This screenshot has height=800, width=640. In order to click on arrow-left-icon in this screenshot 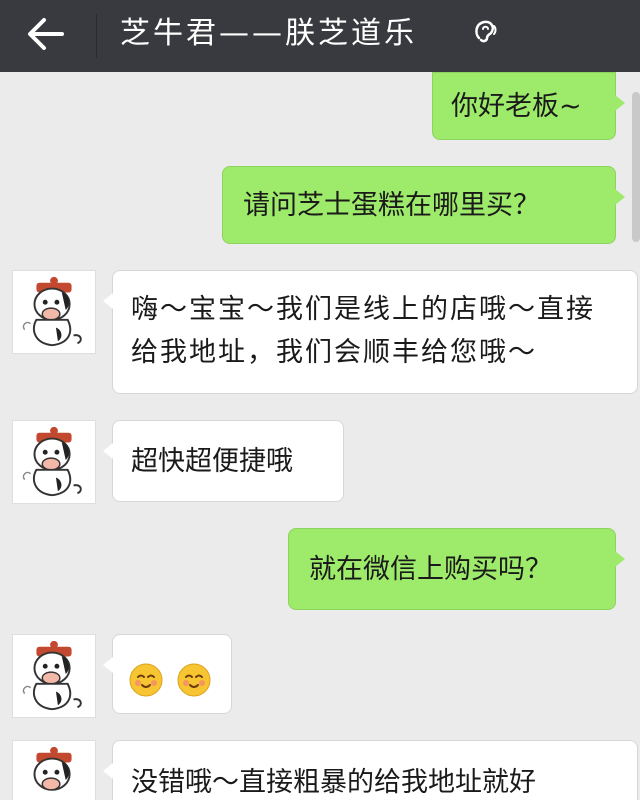, I will do `click(46, 34)`.